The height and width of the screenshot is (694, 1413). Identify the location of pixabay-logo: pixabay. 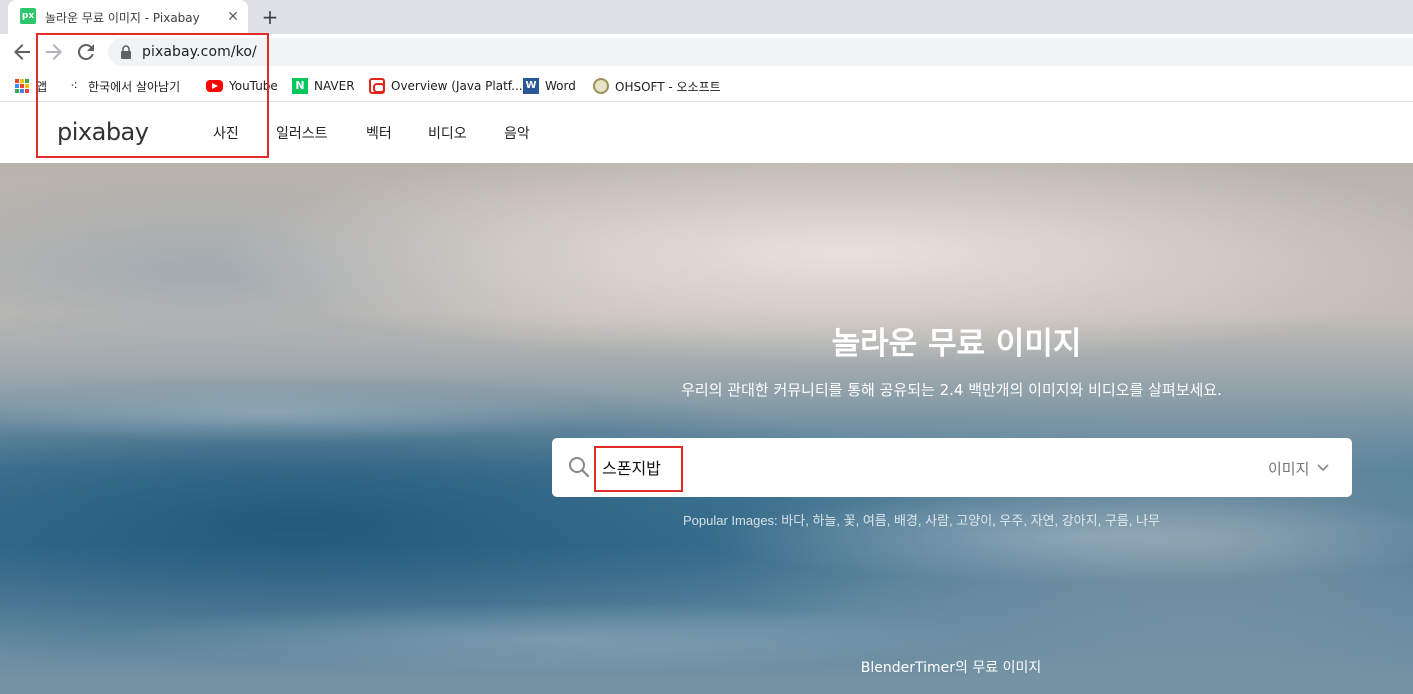
(103, 132).